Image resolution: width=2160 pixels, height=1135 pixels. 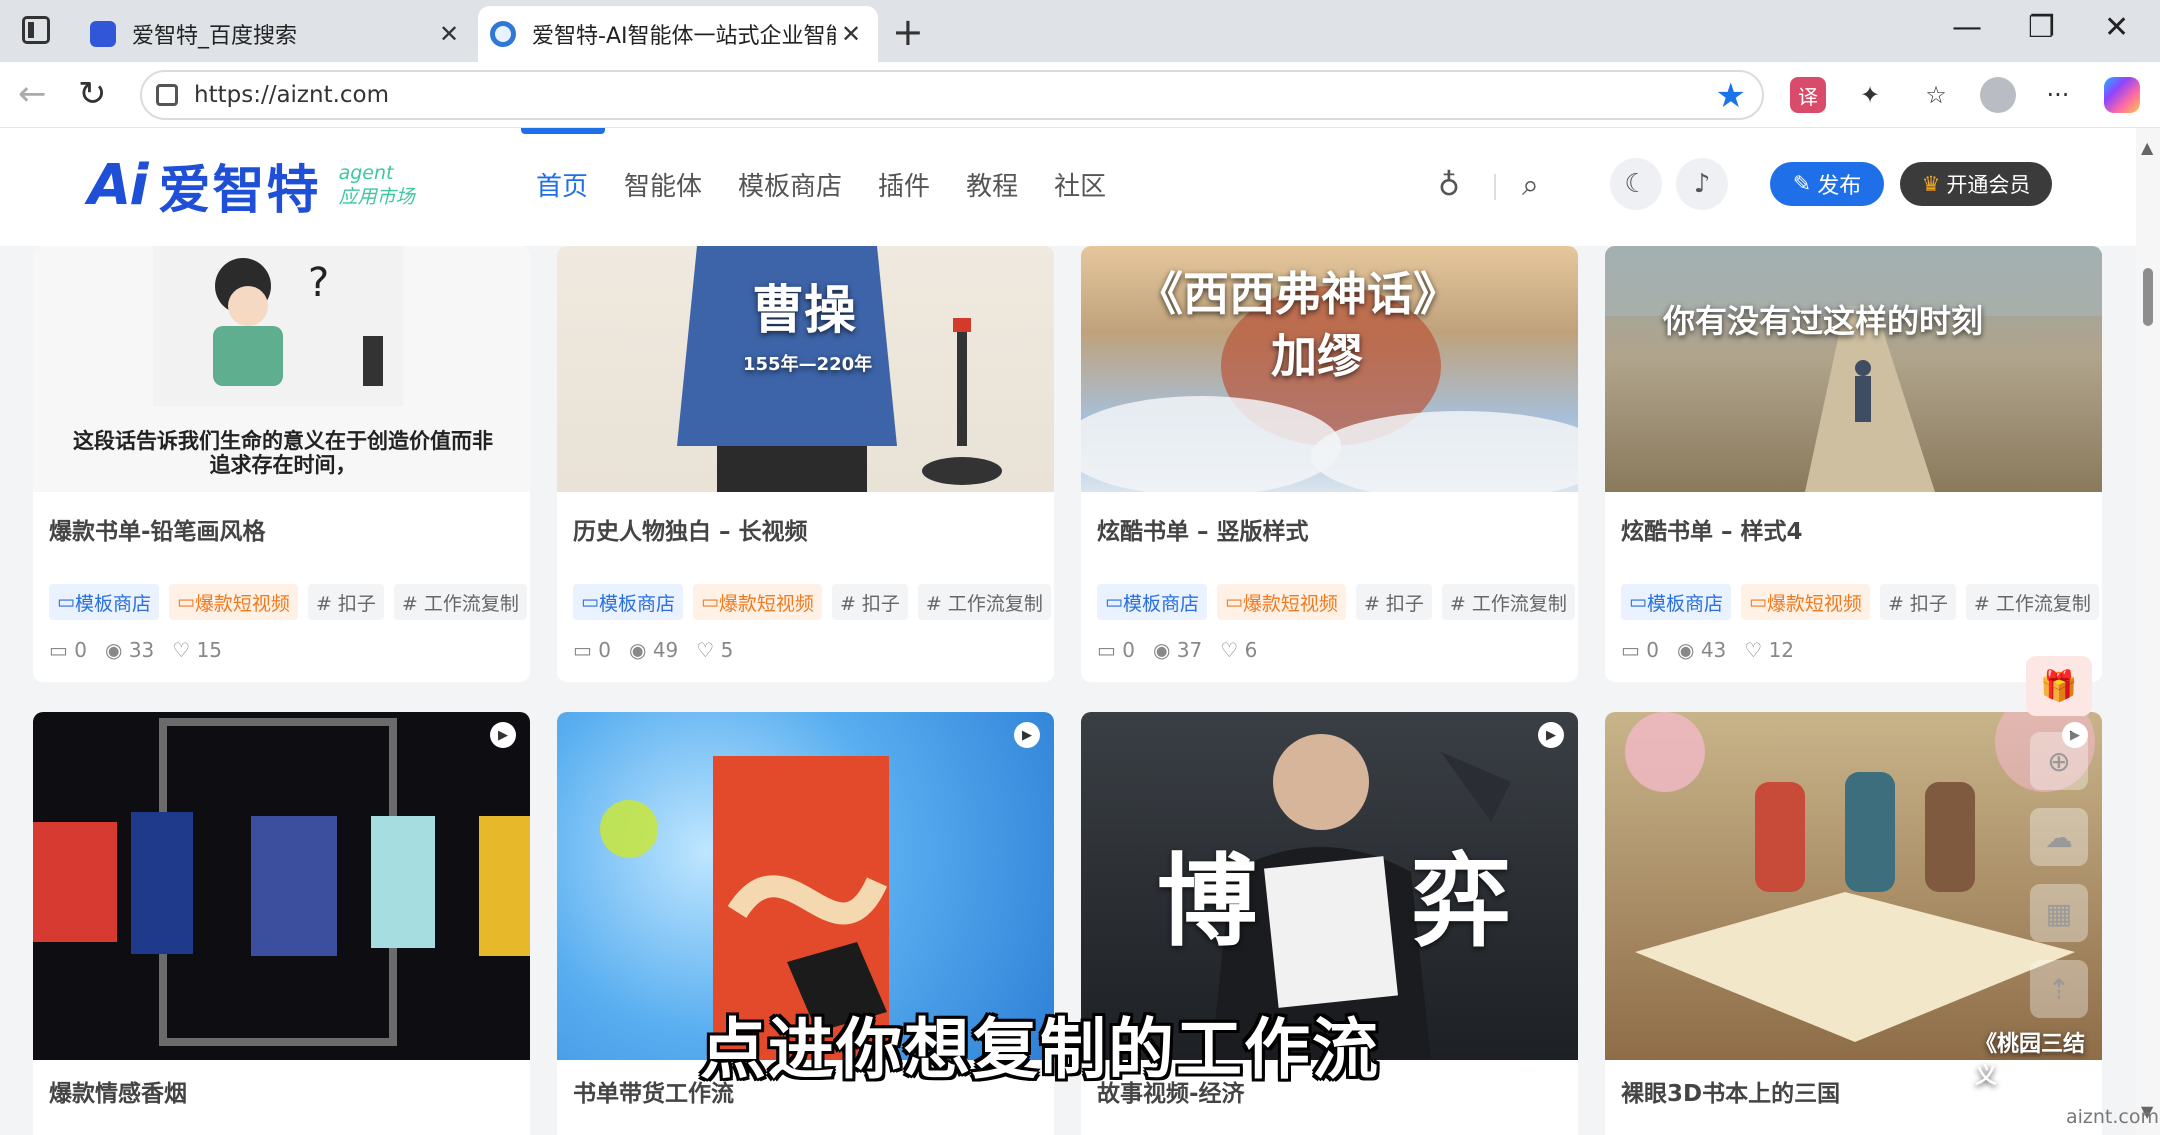 I want to click on back-button: ←, so click(x=32, y=94).